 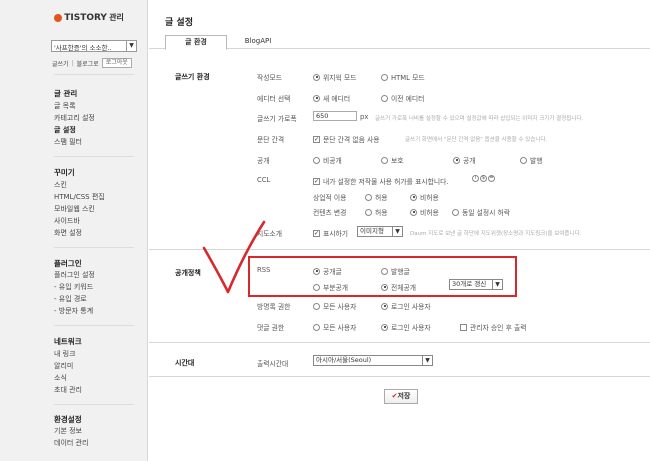 I want to click on mode-wysiwyg-radio: 위지윅 모드, so click(x=334, y=77).